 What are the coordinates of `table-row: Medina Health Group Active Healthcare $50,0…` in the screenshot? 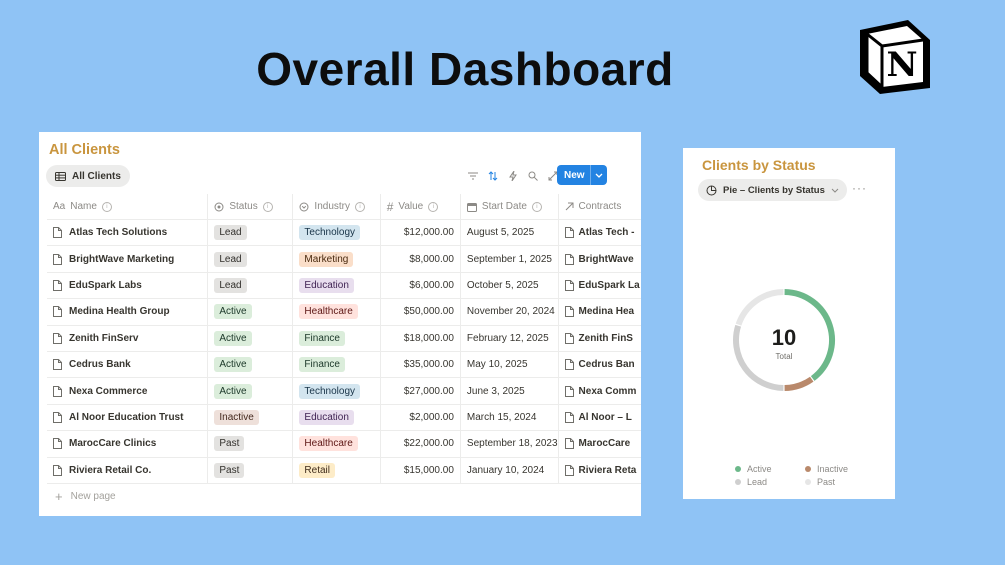 It's located at (344, 312).